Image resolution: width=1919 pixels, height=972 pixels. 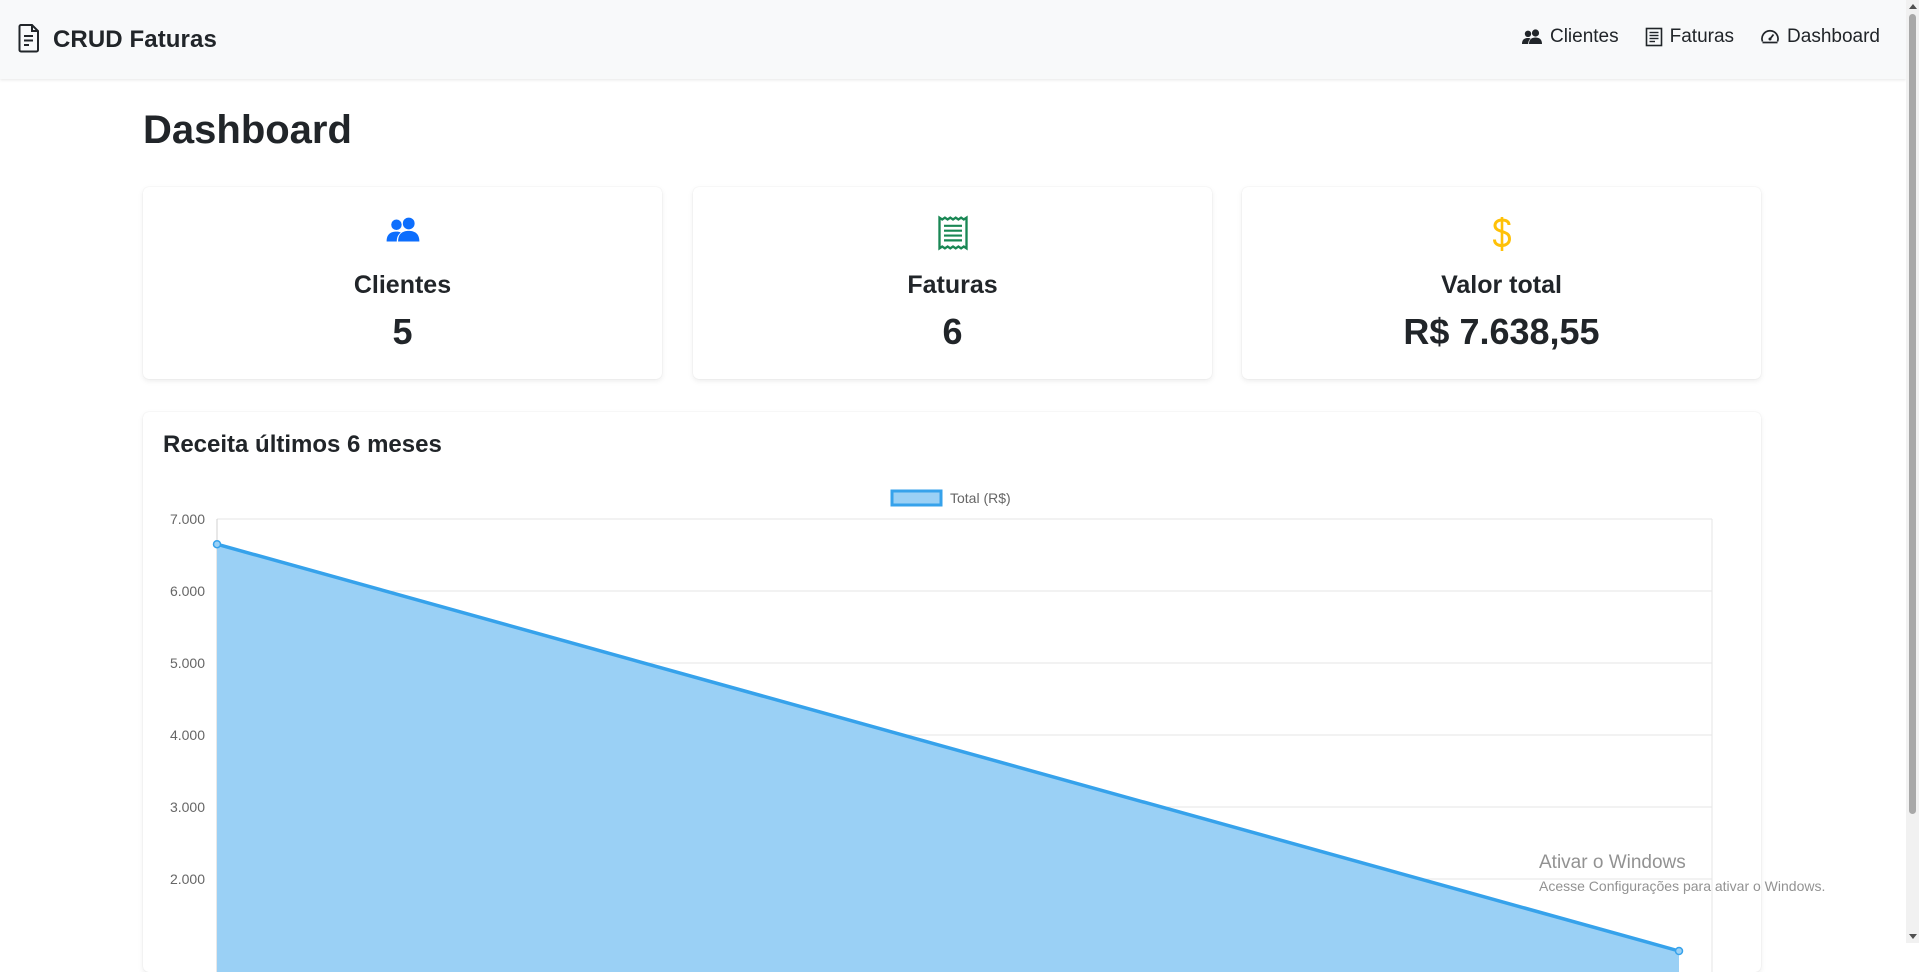 I want to click on scroll-up-arrow-icon, so click(x=1913, y=6).